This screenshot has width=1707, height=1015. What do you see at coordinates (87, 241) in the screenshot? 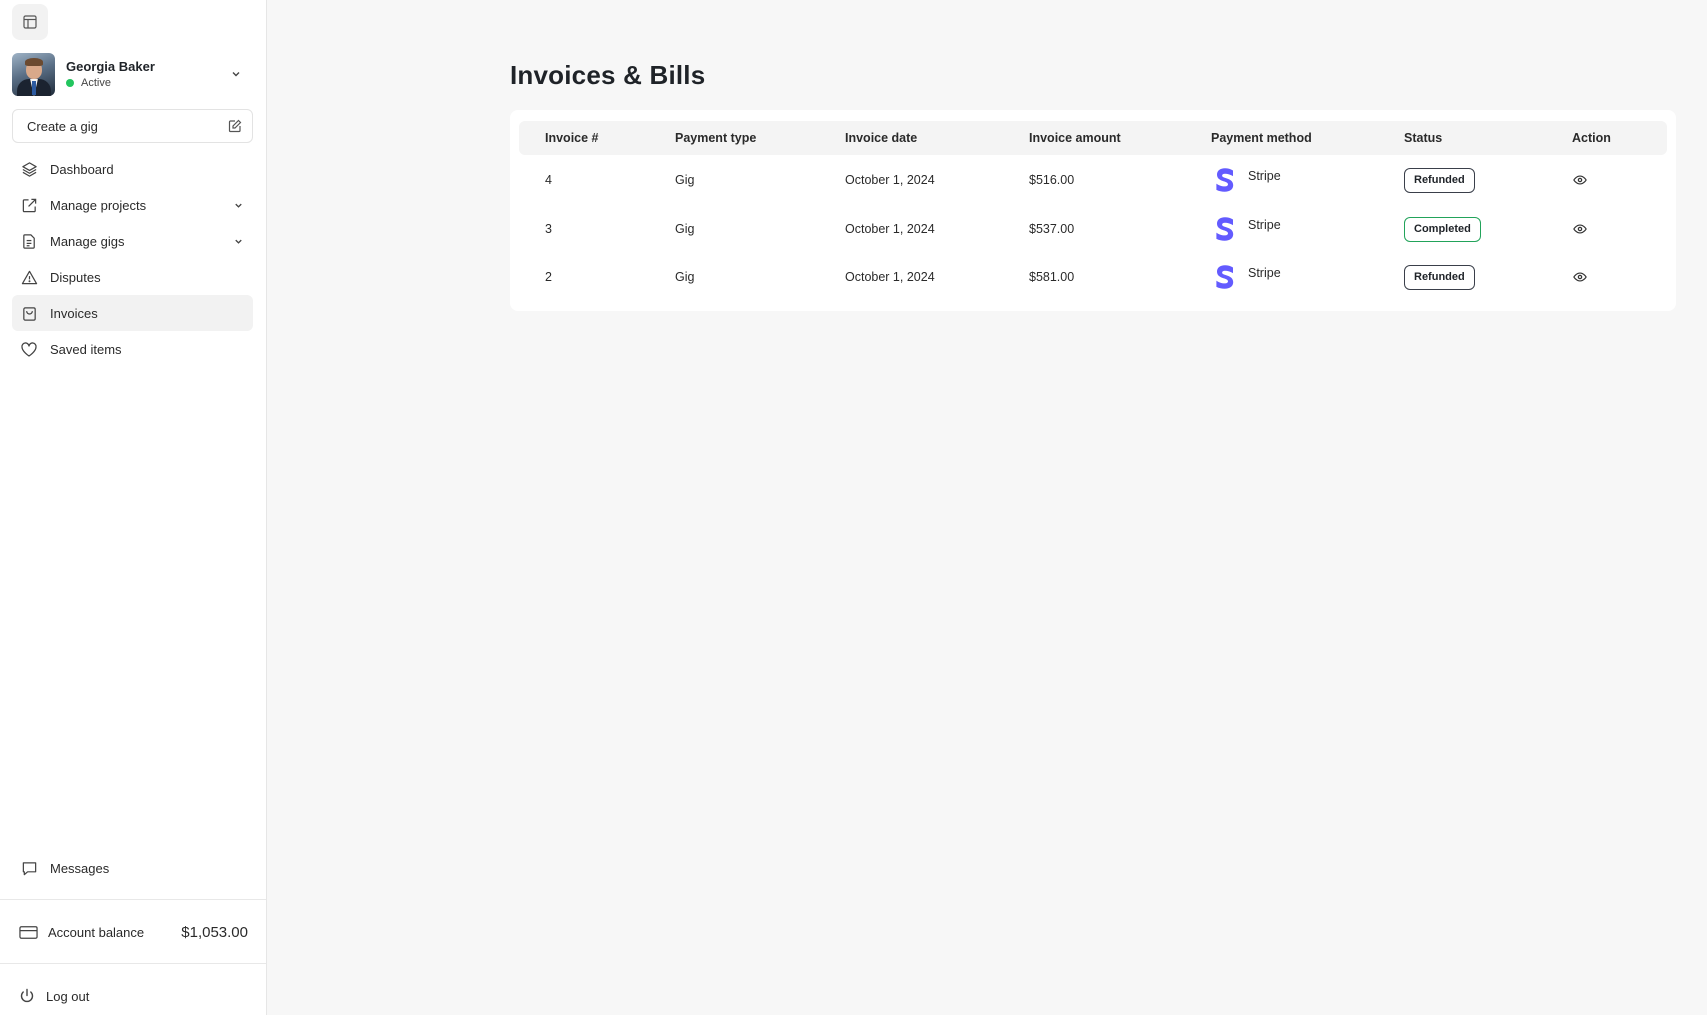
I see `sidebar-item-label: Manage gigs` at bounding box center [87, 241].